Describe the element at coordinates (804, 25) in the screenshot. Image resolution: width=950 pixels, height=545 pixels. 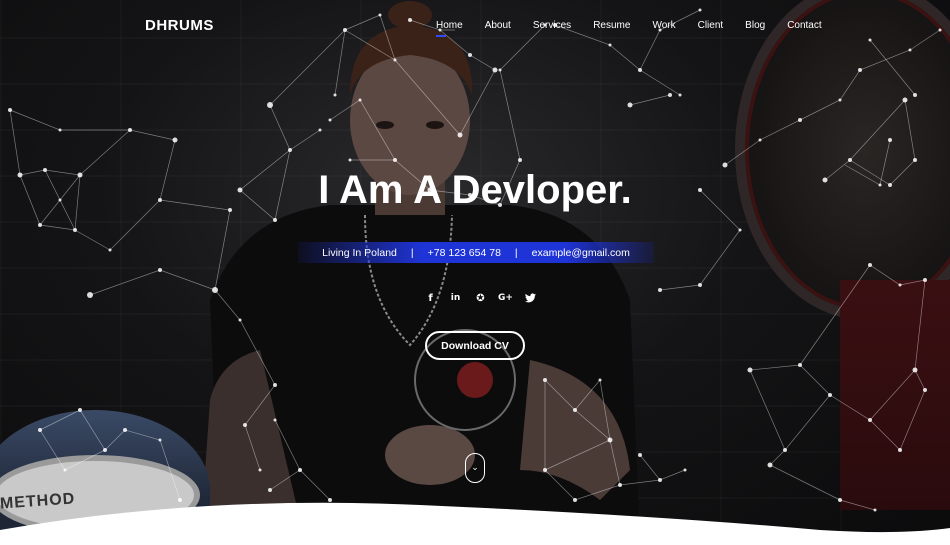
I see `nav-contact: Contact` at that location.